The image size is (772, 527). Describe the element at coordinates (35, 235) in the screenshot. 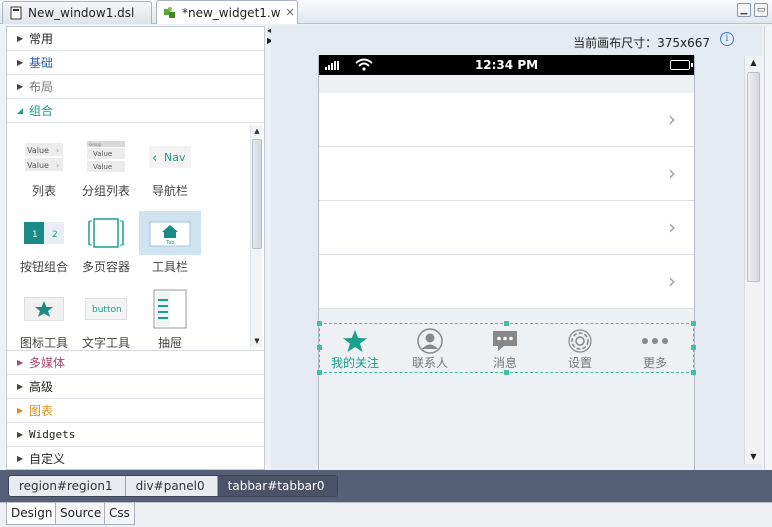

I see `svg-text: 1` at that location.